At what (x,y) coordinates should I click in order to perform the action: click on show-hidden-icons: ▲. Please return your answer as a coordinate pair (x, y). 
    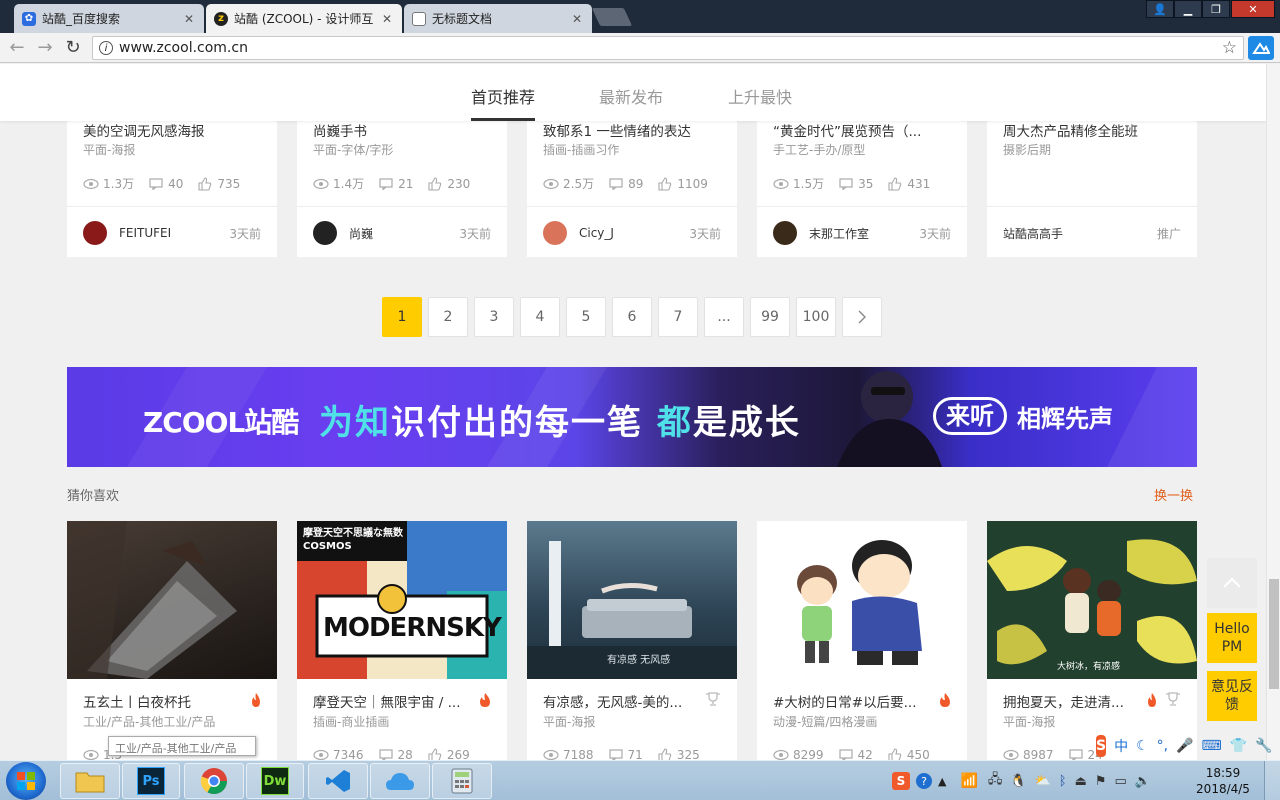
    Looking at the image, I should click on (942, 781).